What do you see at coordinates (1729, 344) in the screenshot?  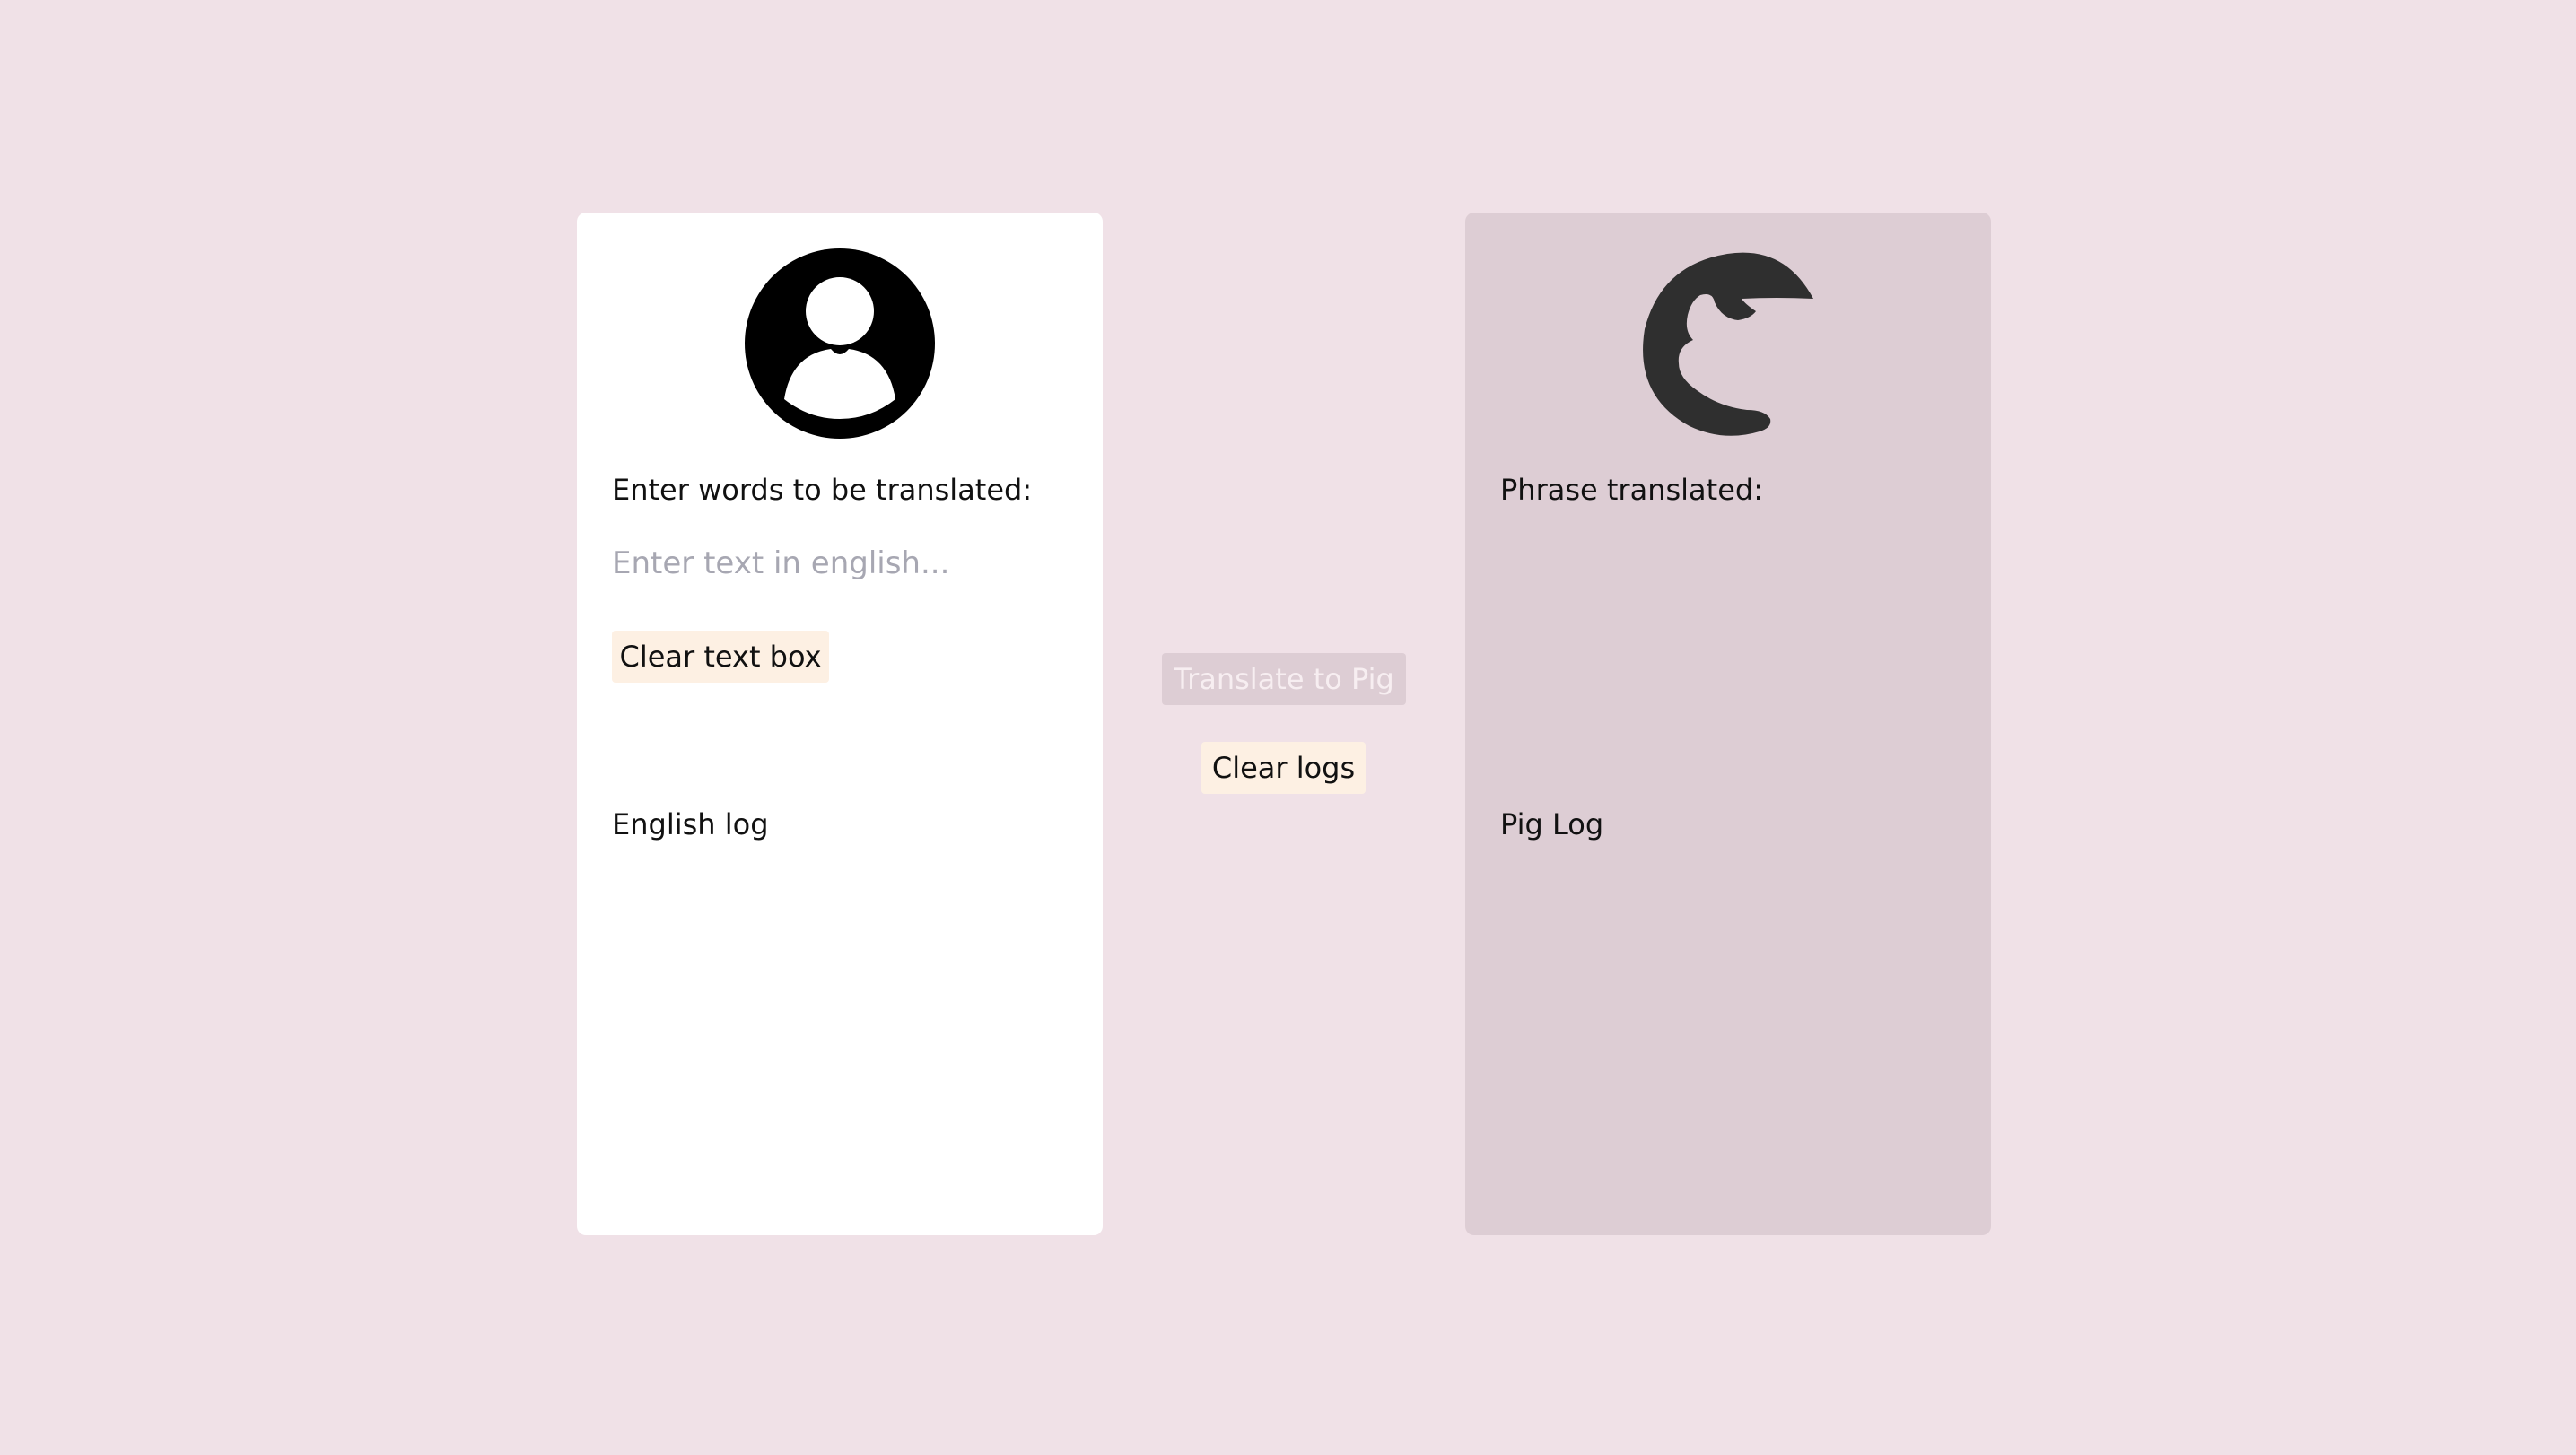 I see `pig-head-icon` at bounding box center [1729, 344].